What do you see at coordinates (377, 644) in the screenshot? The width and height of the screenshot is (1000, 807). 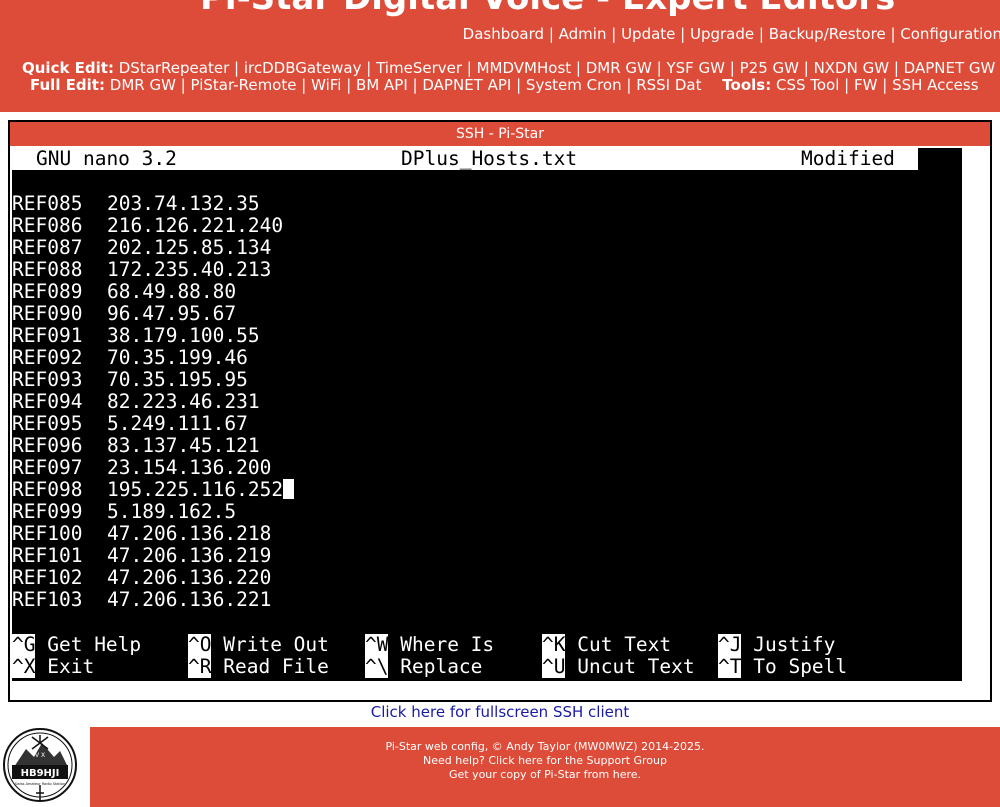 I see `shortcut-key: ^W` at bounding box center [377, 644].